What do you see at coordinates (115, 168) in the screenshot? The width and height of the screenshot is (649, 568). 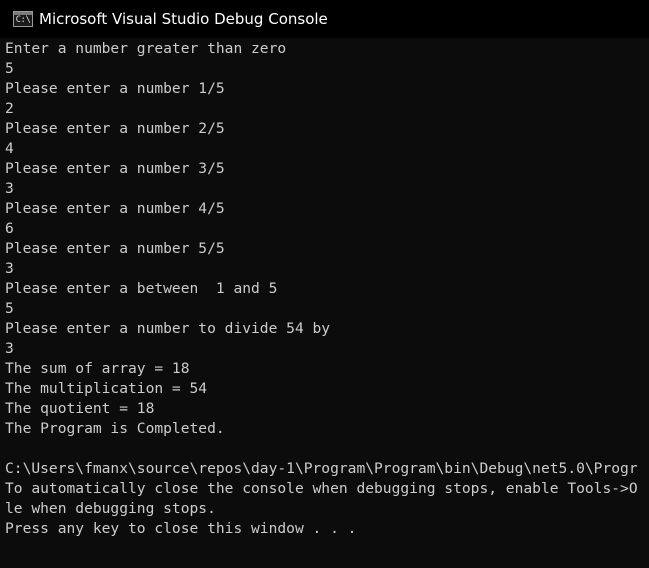 I see `console-line: Please enter a number 3/5` at bounding box center [115, 168].